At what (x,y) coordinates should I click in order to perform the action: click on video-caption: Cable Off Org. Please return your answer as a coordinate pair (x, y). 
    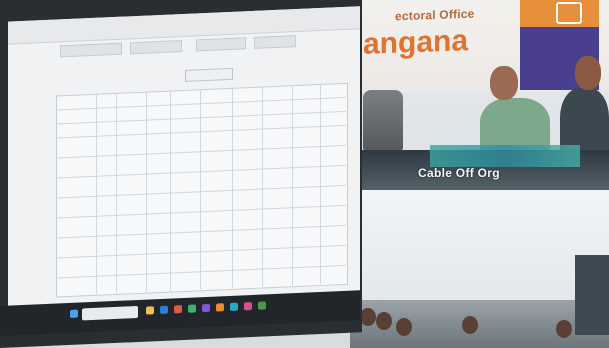
    Looking at the image, I should click on (459, 173).